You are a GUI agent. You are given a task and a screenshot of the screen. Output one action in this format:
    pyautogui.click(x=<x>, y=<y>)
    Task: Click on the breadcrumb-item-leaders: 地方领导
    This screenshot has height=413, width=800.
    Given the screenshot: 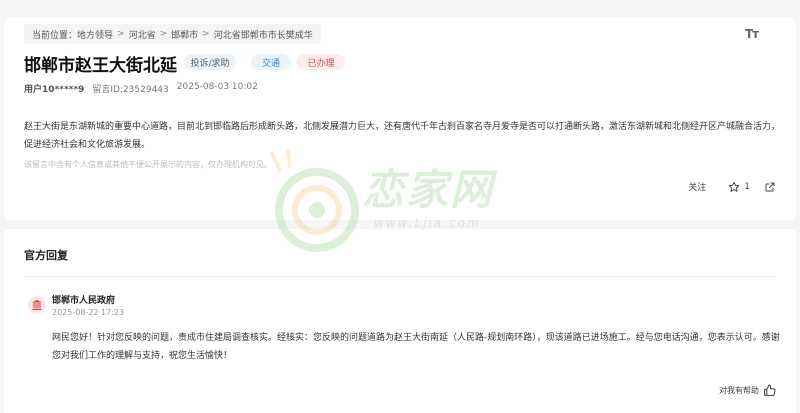 What is the action you would take?
    pyautogui.click(x=95, y=34)
    